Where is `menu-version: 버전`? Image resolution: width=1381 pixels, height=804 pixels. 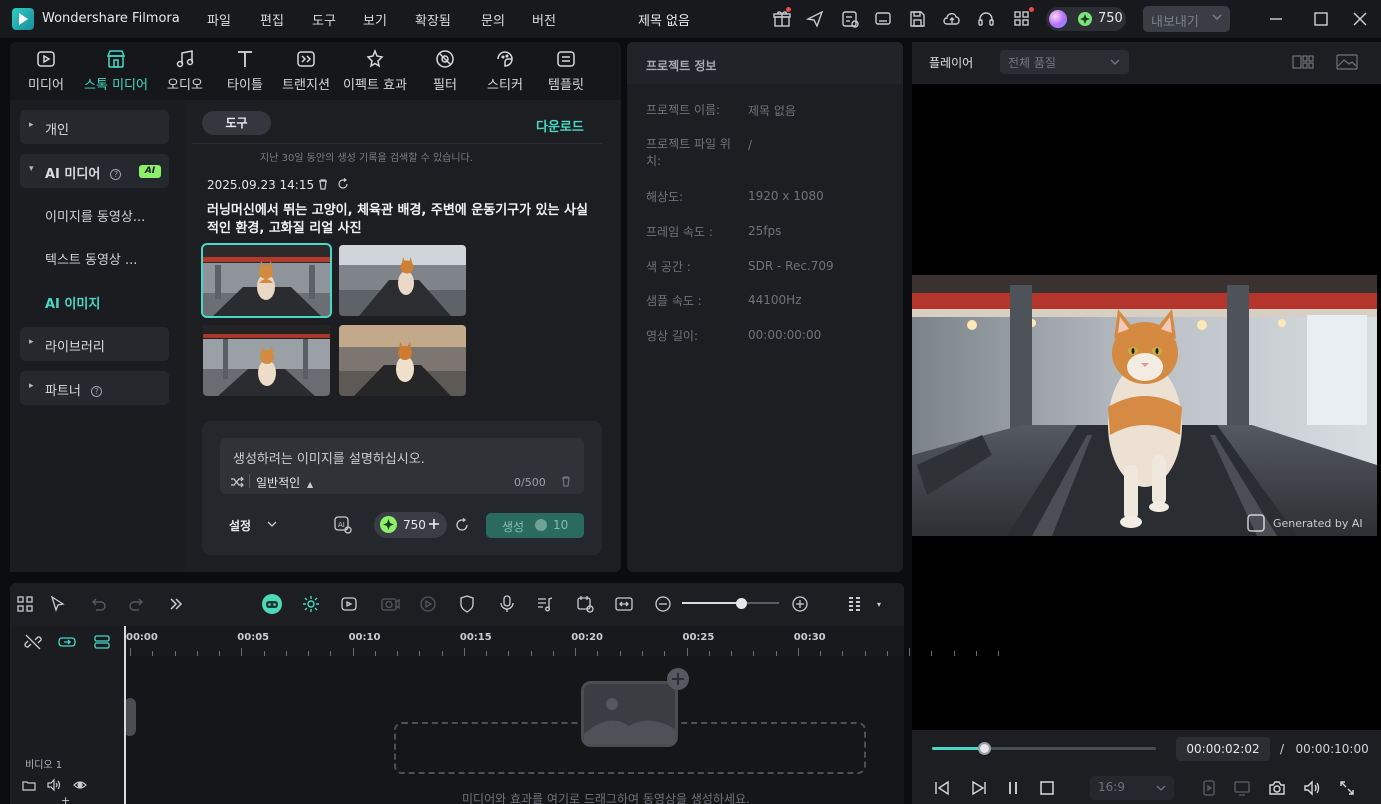
menu-version: 버전 is located at coordinates (544, 19).